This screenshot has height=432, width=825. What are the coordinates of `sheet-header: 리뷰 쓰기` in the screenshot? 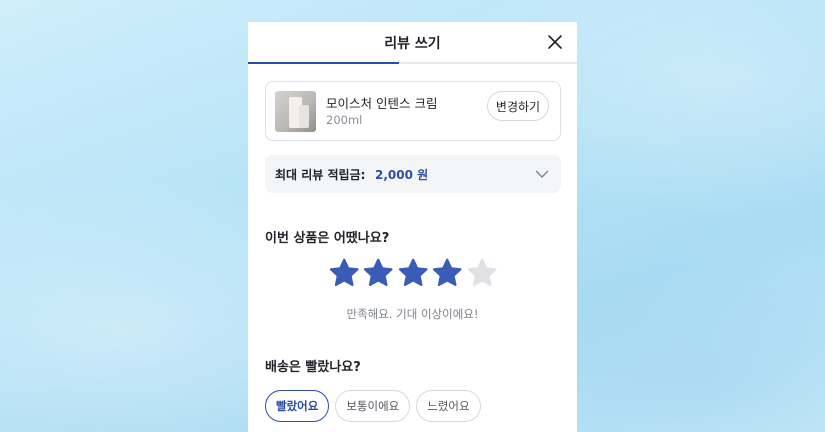 It's located at (412, 43).